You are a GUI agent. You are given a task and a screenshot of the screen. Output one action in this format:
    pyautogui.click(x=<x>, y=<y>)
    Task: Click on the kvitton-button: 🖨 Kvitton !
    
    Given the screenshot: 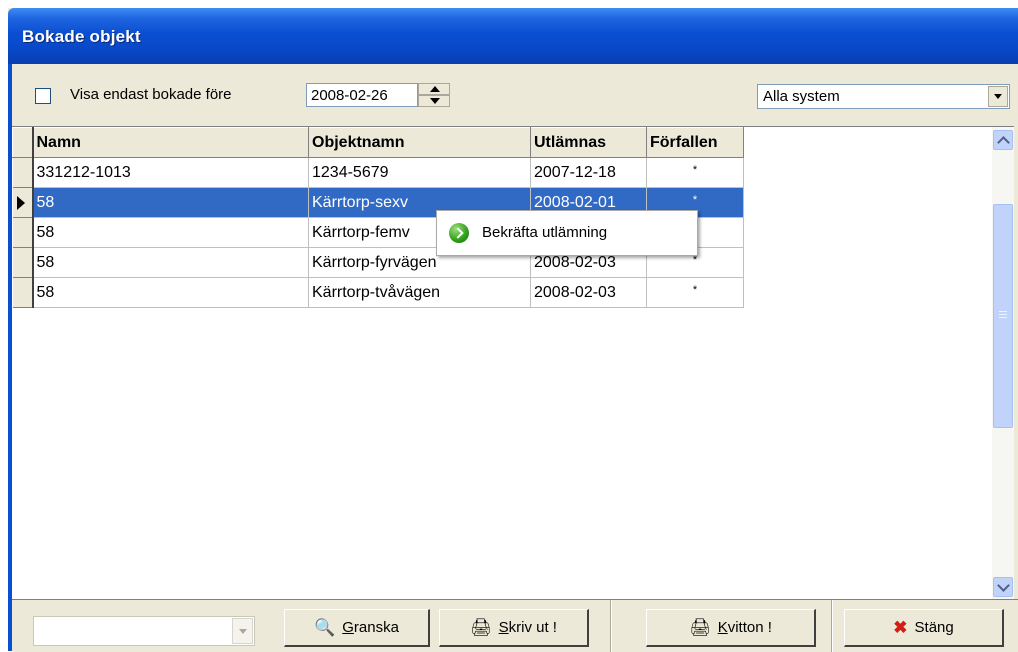 What is the action you would take?
    pyautogui.click(x=731, y=628)
    